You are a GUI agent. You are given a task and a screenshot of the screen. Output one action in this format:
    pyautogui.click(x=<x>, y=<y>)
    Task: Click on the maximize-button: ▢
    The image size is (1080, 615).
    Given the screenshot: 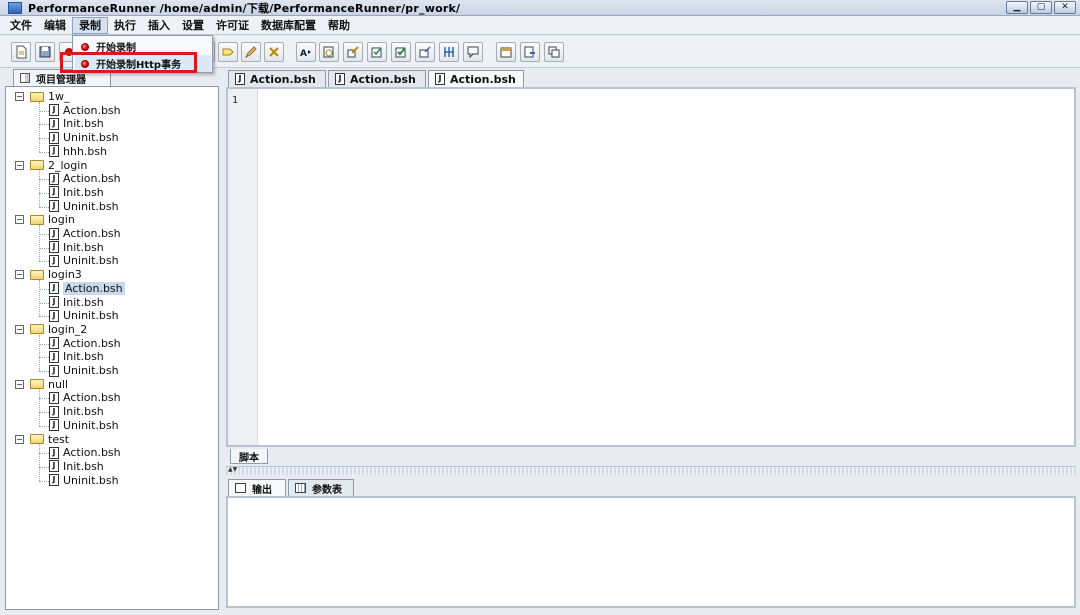 What is the action you would take?
    pyautogui.click(x=1041, y=7)
    